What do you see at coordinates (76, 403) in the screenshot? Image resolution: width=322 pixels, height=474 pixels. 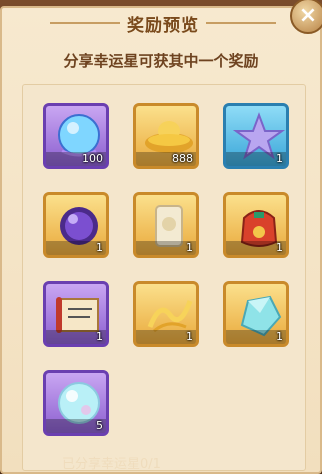 I see `reward-item: 5` at bounding box center [76, 403].